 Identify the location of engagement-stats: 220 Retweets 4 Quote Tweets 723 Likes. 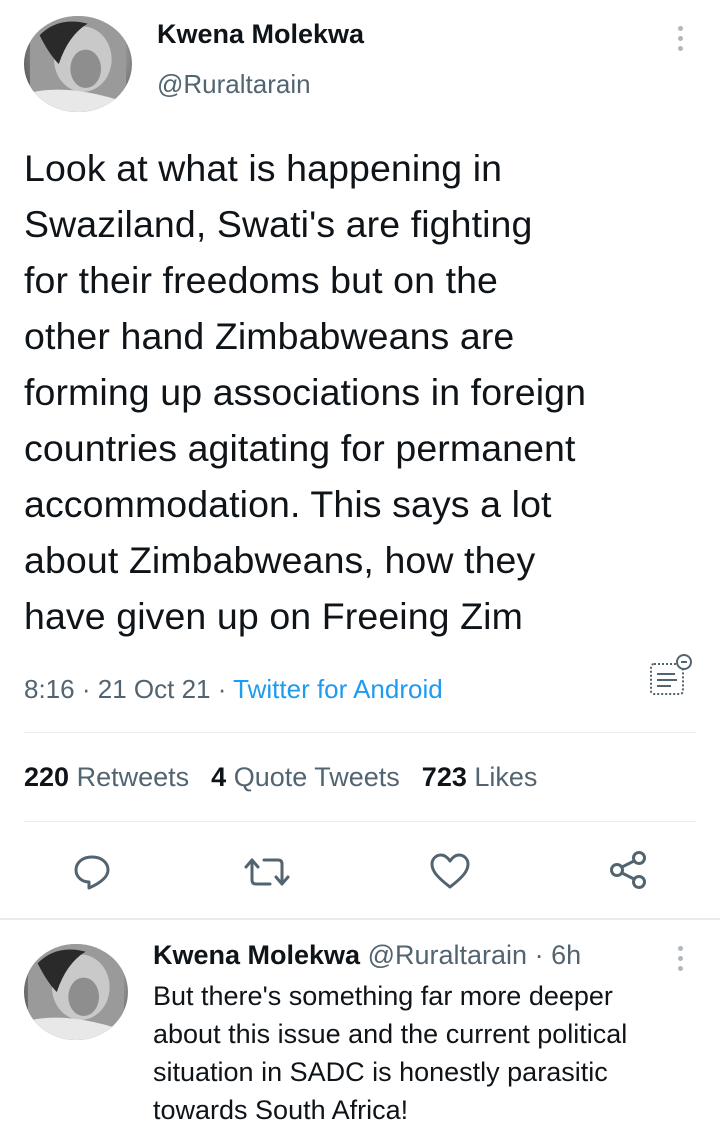
(280, 777).